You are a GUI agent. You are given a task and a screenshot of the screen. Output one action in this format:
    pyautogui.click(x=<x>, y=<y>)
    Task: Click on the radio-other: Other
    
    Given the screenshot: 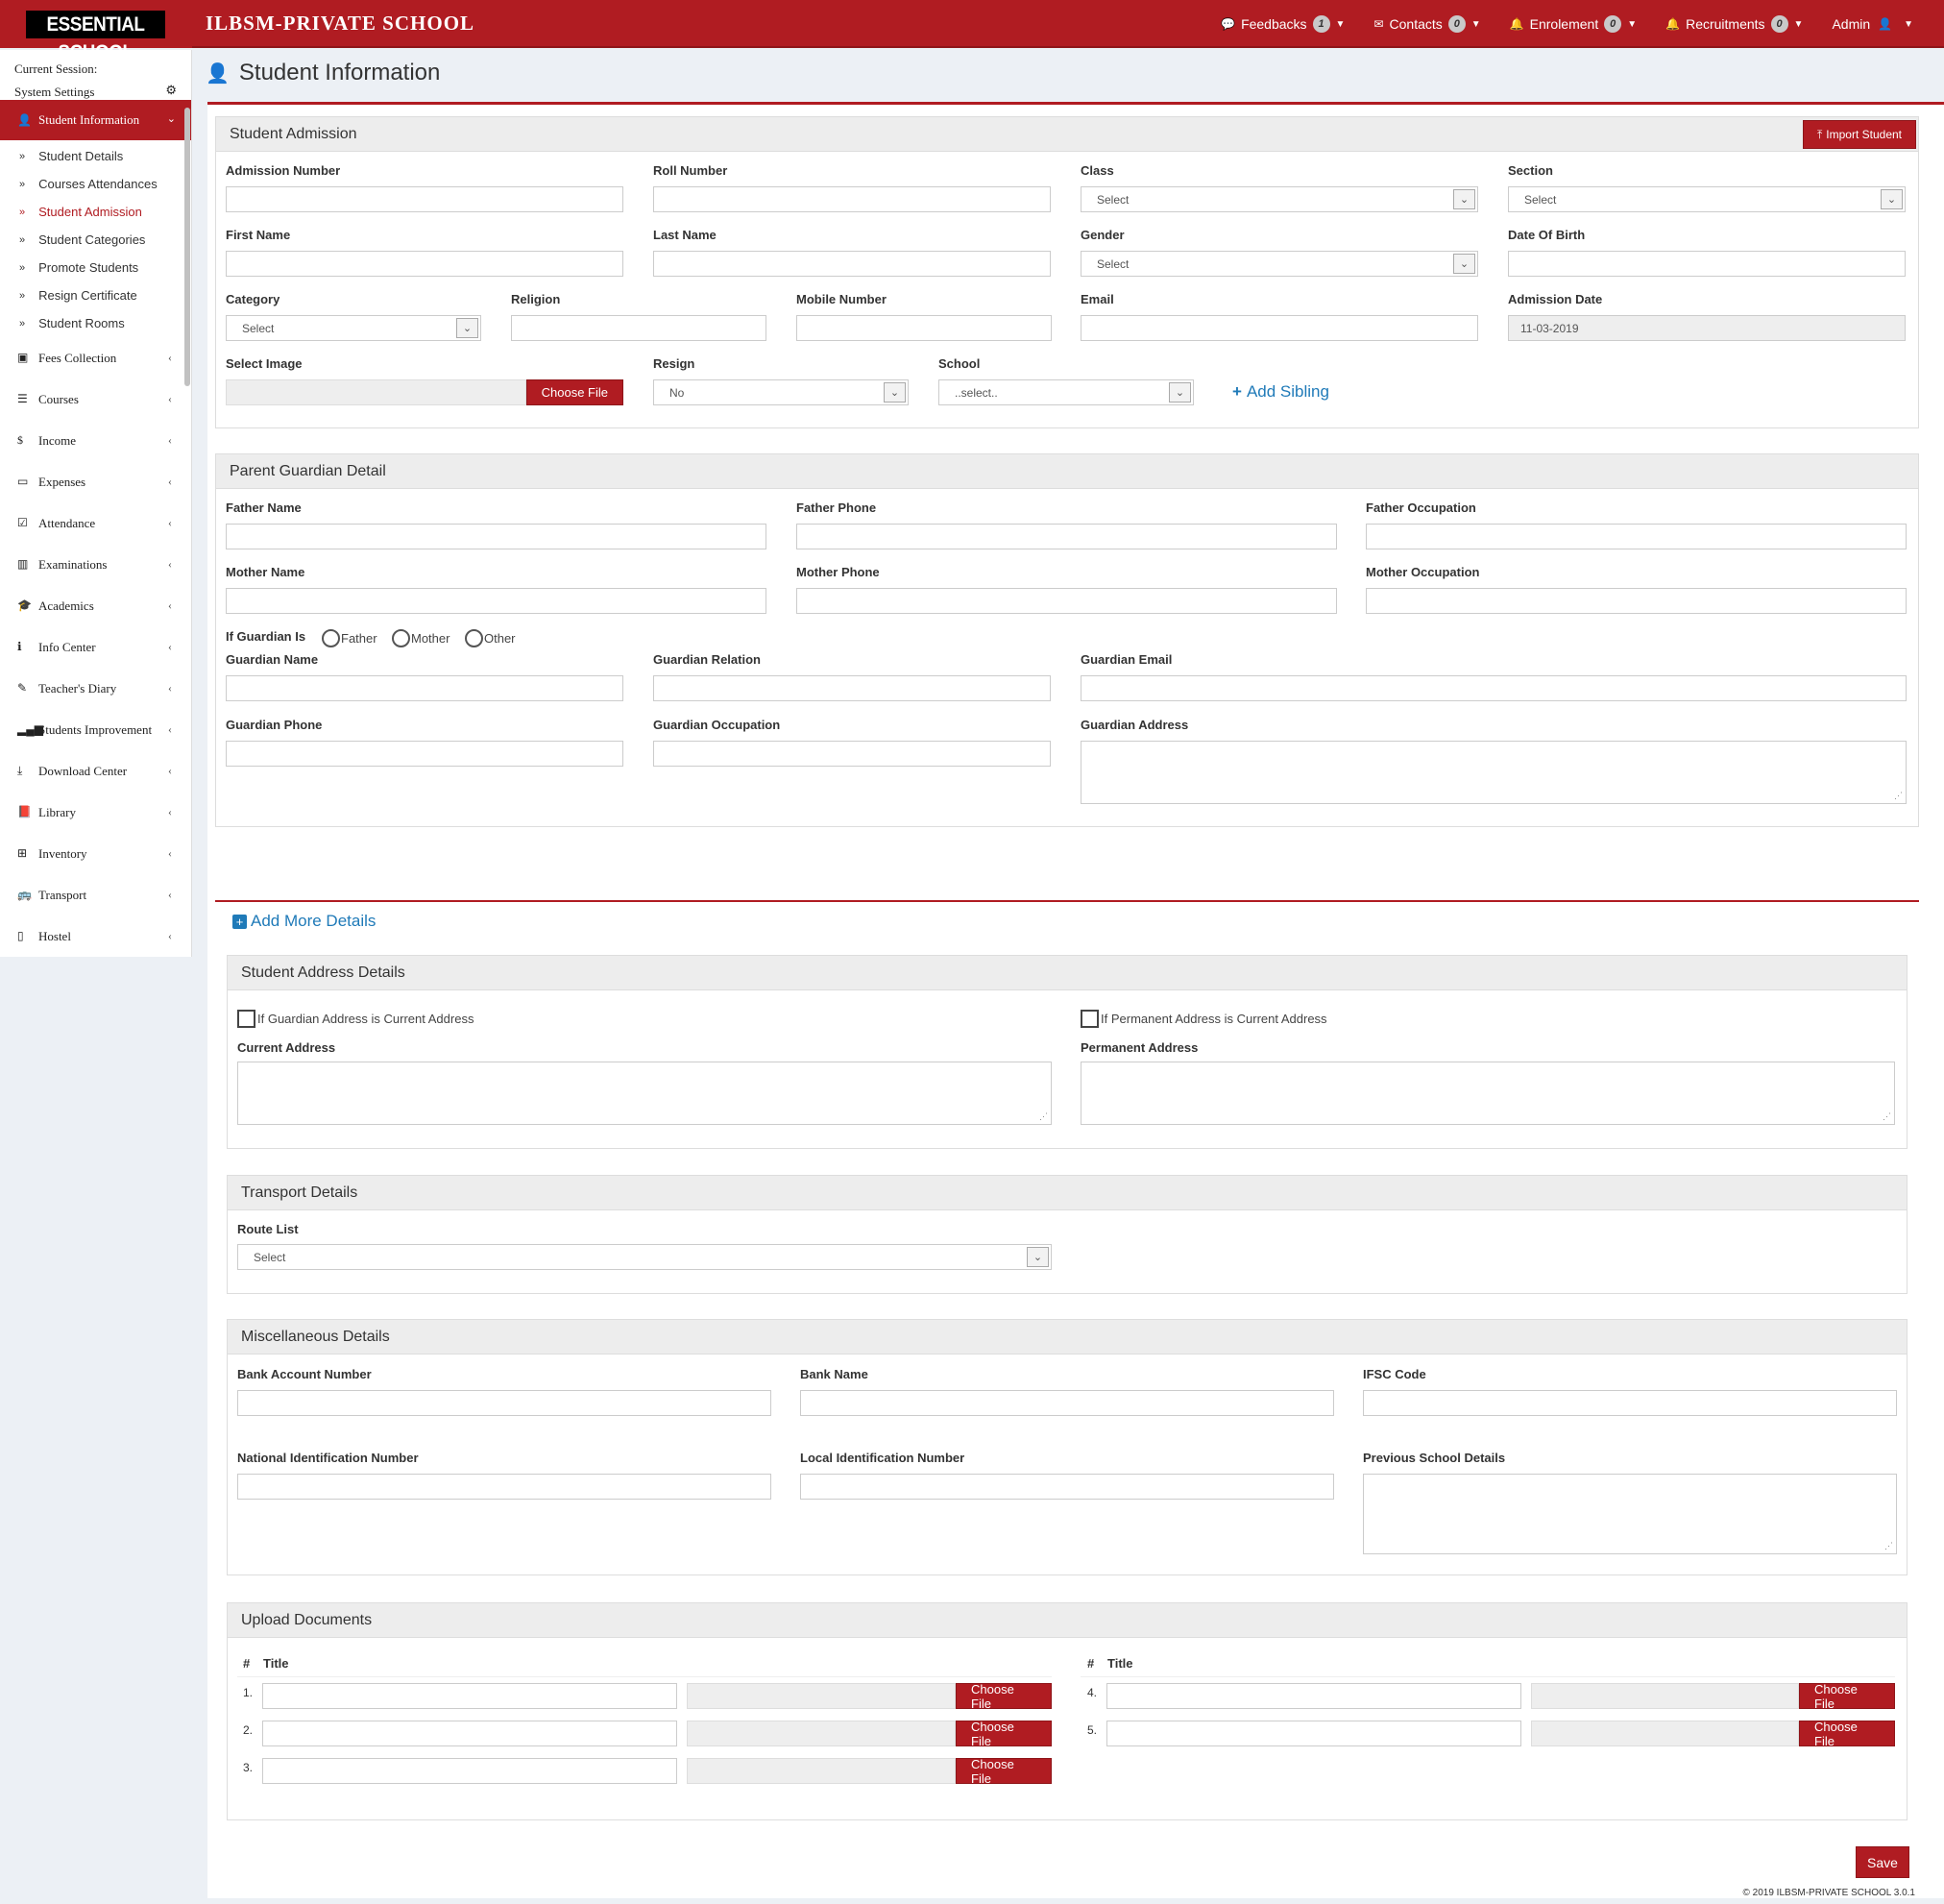 What is the action you would take?
    pyautogui.click(x=491, y=638)
    